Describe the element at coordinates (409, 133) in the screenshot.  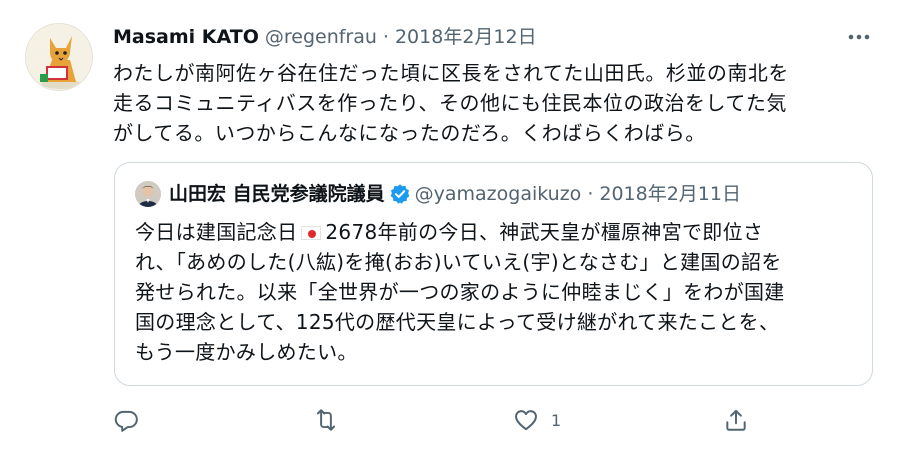
I see `tweet-body-line: がしてる。いつからこんなになったのだろ。くわばらくわばら。` at that location.